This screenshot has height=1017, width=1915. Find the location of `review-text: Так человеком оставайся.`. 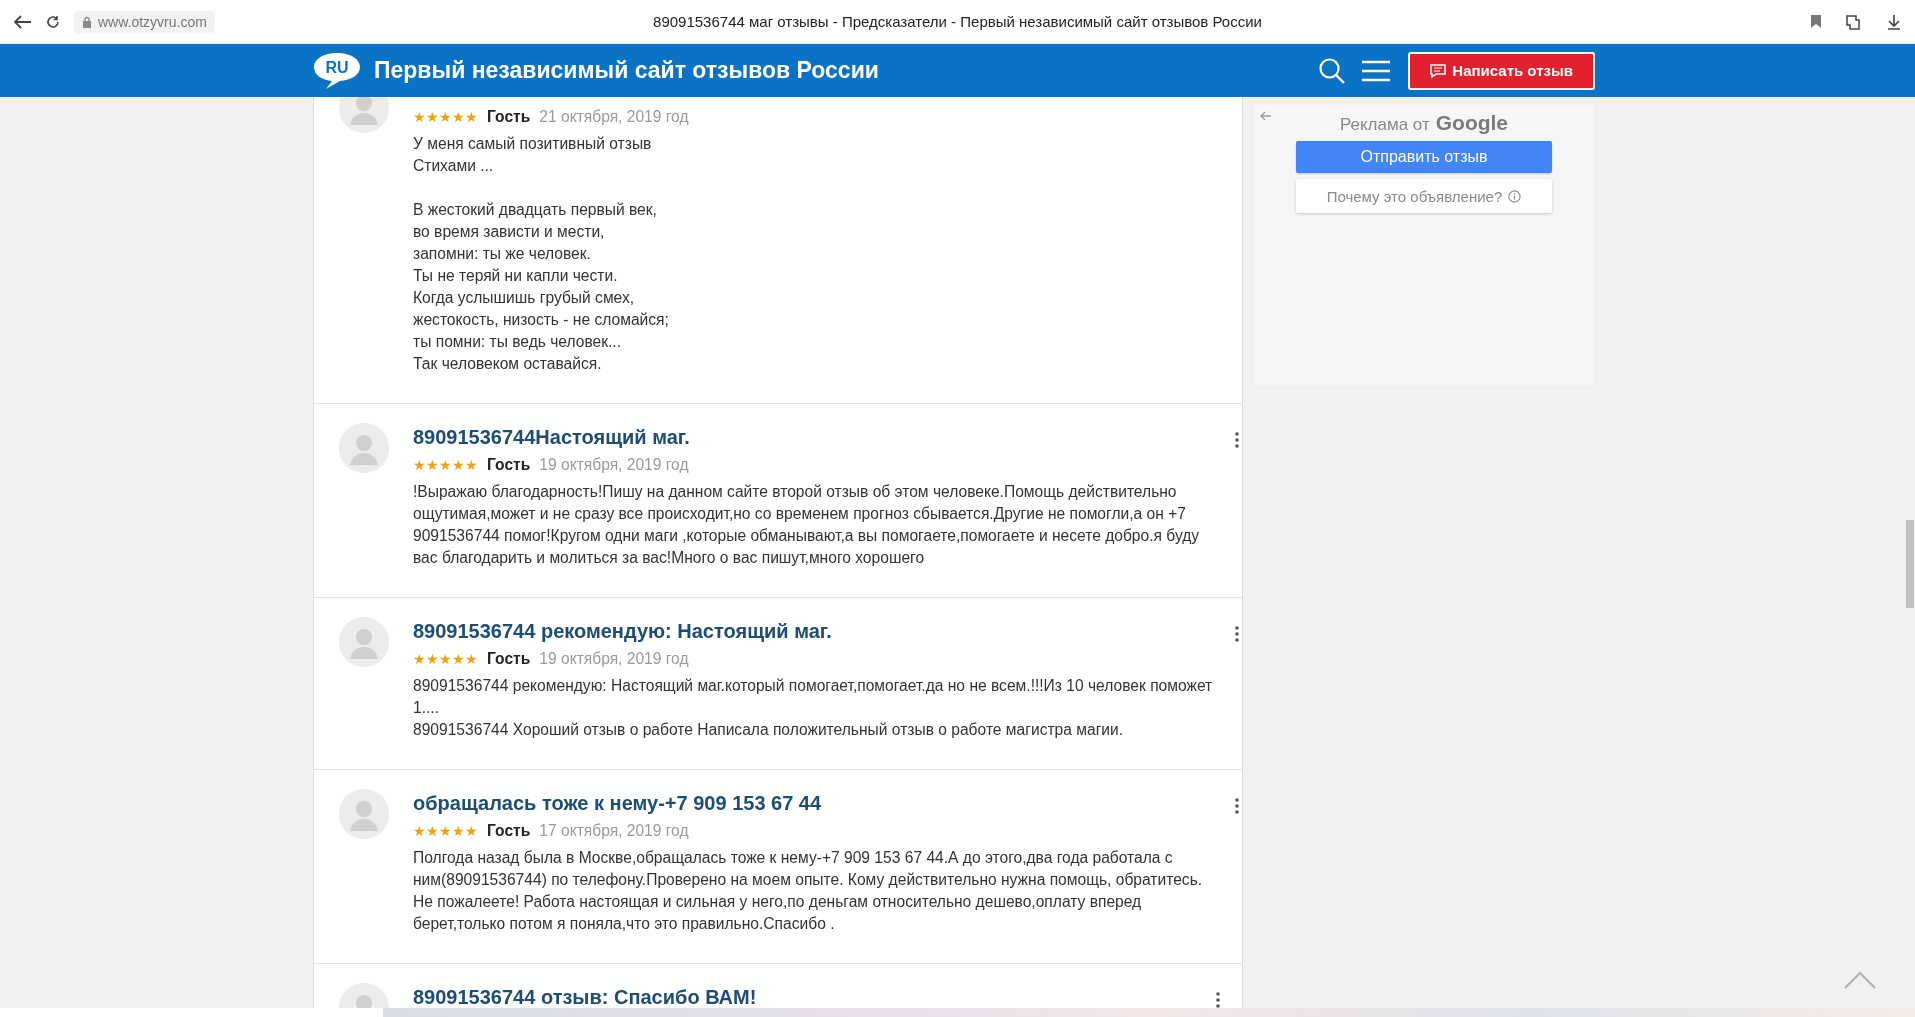

review-text: Так человеком оставайся. is located at coordinates (508, 364).